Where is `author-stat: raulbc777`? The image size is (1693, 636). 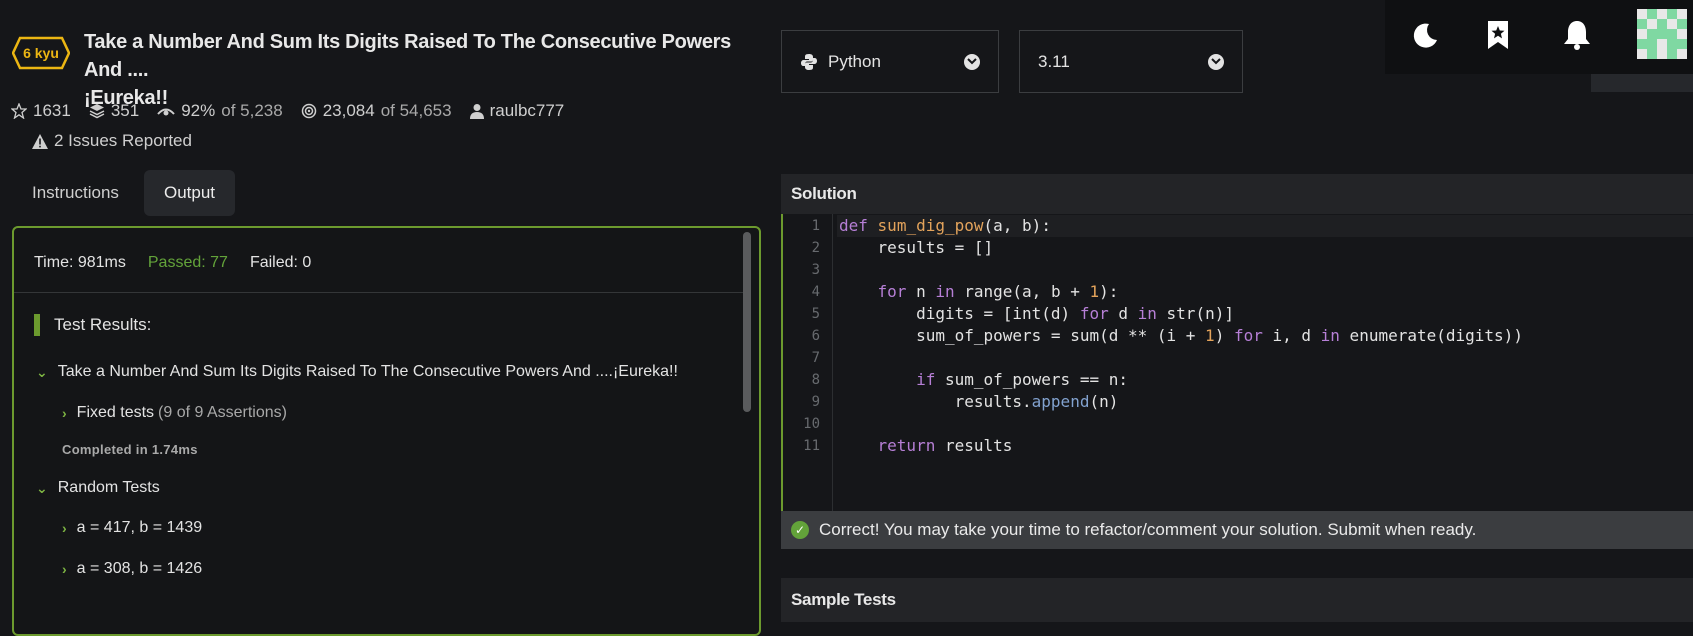
author-stat: raulbc777 is located at coordinates (517, 111).